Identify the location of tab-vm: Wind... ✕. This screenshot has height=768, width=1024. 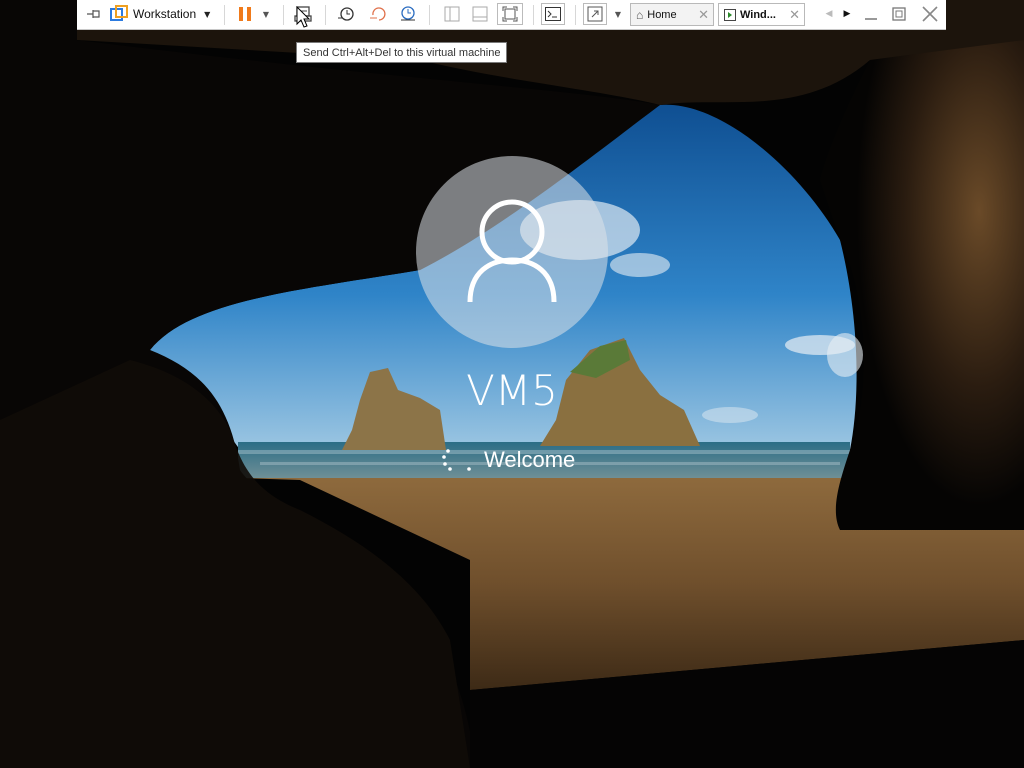
(761, 14).